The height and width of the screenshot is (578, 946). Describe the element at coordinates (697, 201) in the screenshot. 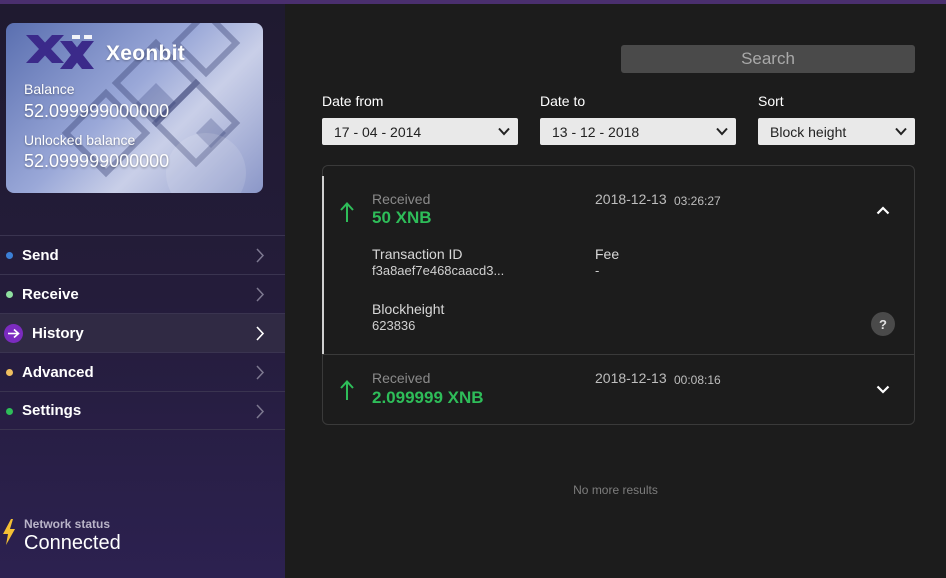

I see `transaction-time: 03:26:27` at that location.